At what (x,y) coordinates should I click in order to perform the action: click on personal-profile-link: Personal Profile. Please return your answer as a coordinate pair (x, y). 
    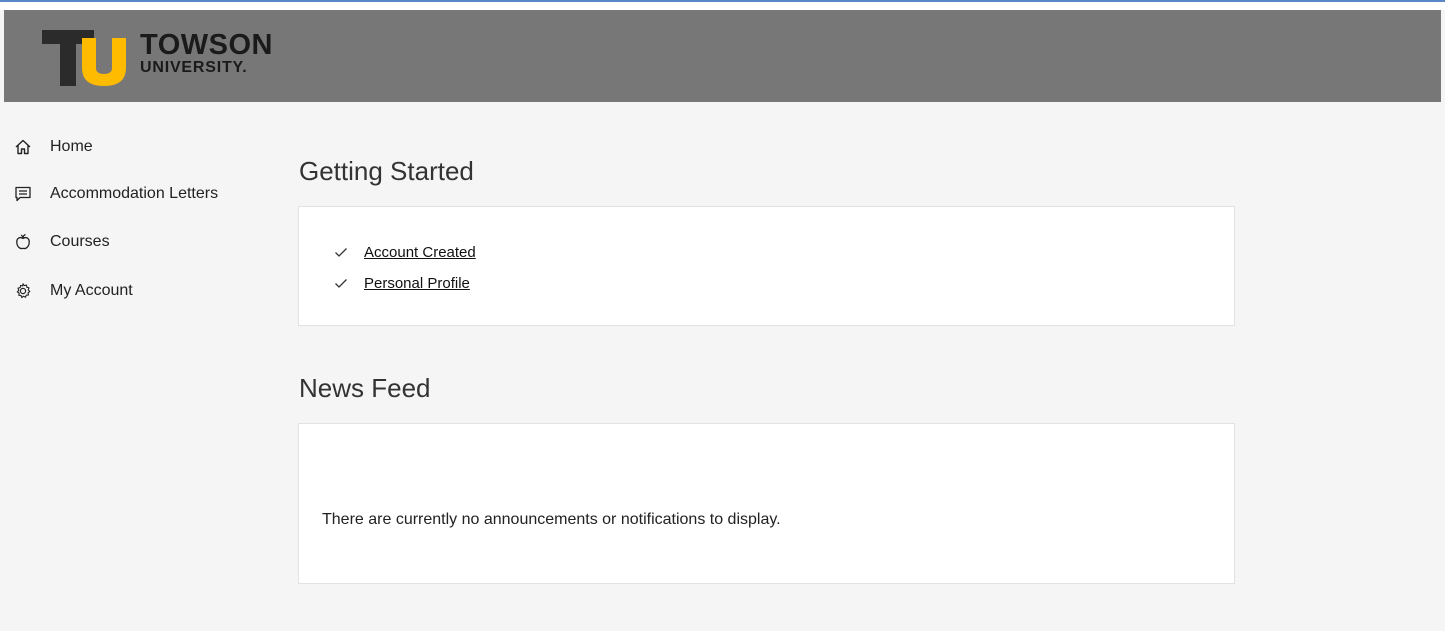
    Looking at the image, I should click on (417, 283).